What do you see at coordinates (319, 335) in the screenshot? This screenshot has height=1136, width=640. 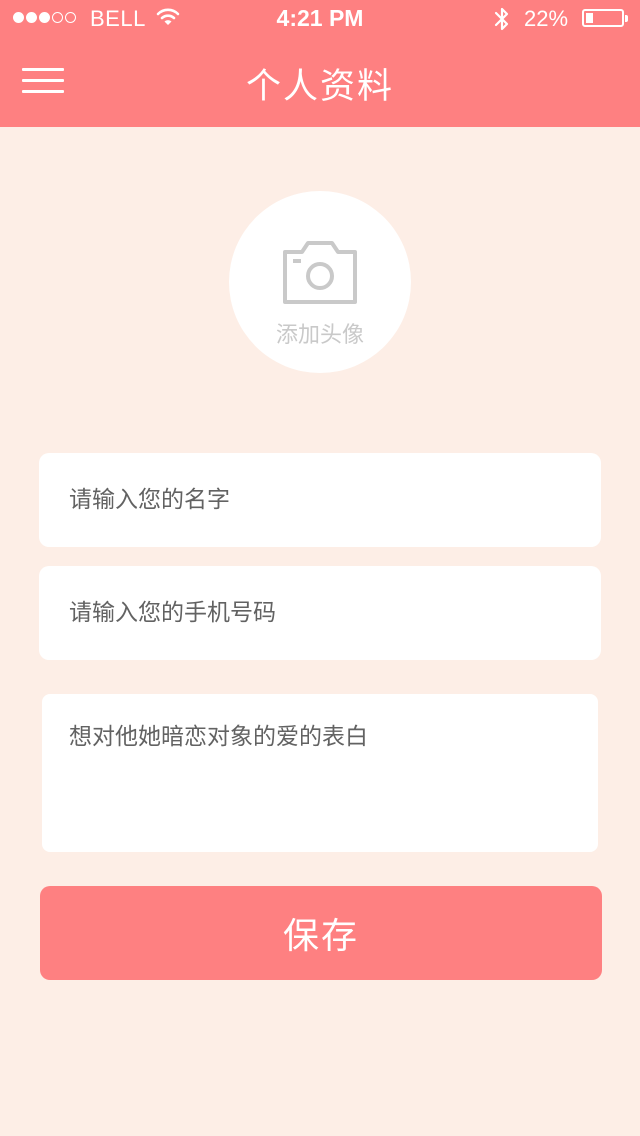 I see `add-avatar-label: 添加头像` at bounding box center [319, 335].